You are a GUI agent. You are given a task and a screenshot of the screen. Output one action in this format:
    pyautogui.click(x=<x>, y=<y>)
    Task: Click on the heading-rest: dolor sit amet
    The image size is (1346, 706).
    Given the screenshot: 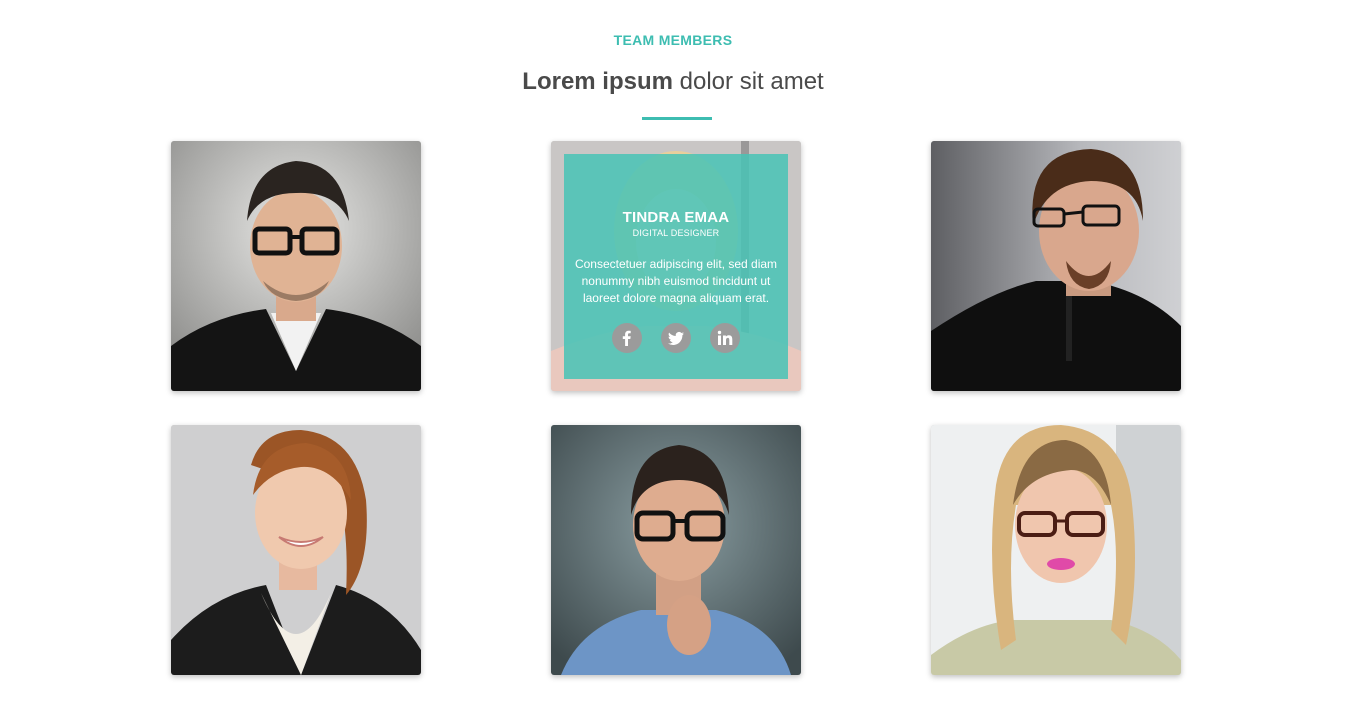 What is the action you would take?
    pyautogui.click(x=748, y=81)
    